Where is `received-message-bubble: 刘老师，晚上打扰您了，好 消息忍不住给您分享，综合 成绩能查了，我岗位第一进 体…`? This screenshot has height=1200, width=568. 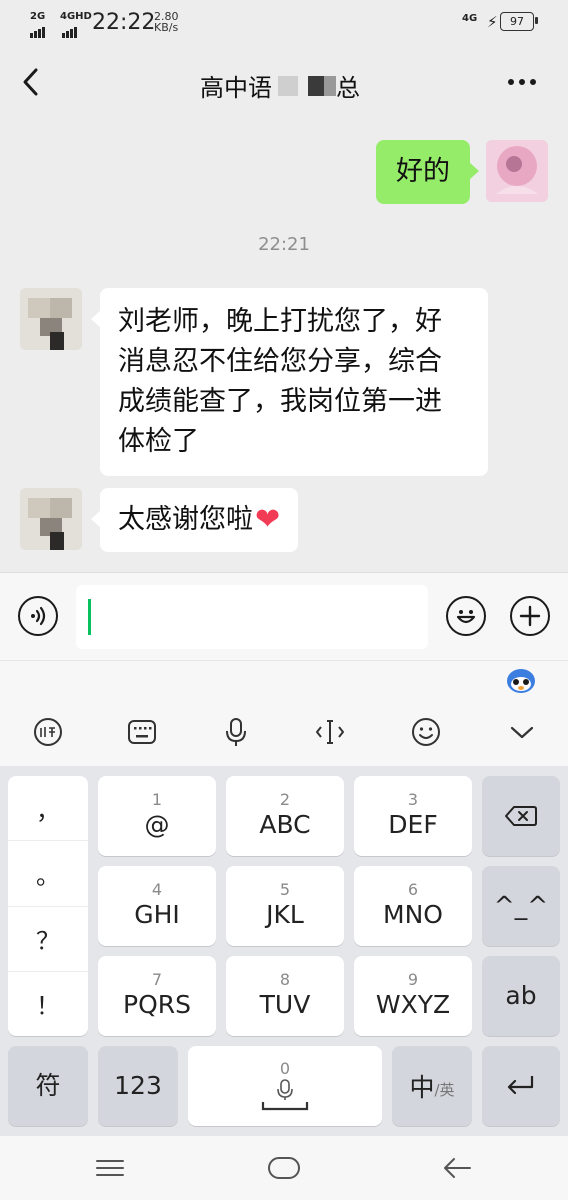
received-message-bubble: 刘老师，晚上打扰您了，好 消息忍不住给您分享，综合 成绩能查了，我岗位第一进 体… is located at coordinates (289, 382).